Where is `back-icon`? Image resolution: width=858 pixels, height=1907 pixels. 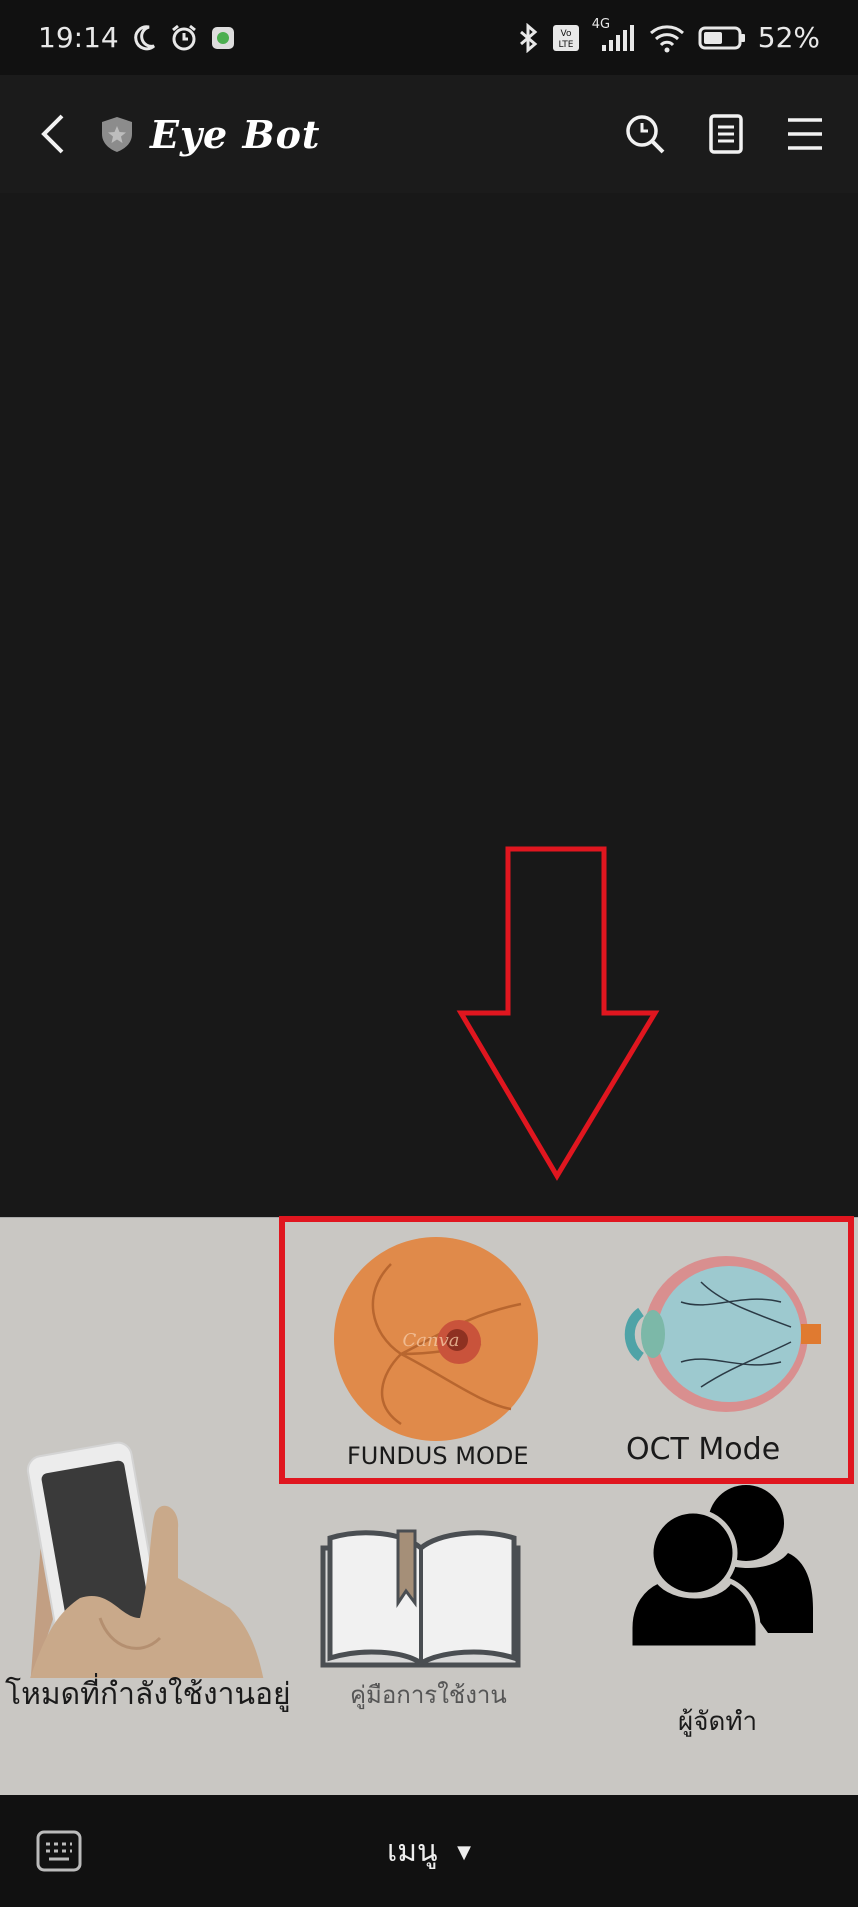 back-icon is located at coordinates (53, 134).